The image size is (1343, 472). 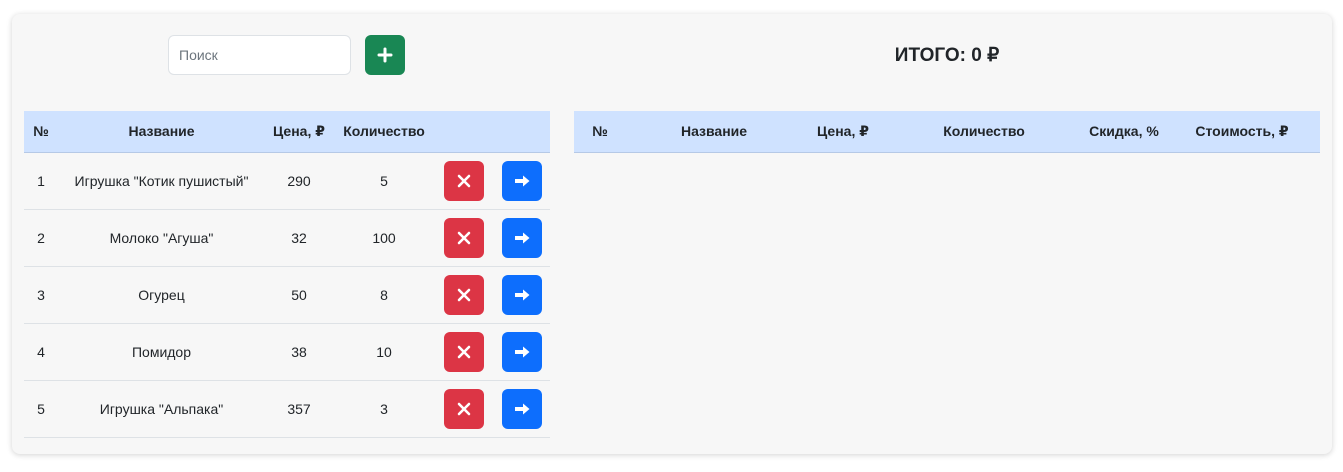 What do you see at coordinates (161, 238) in the screenshot?
I see `product-name: Молоко "Агуша"` at bounding box center [161, 238].